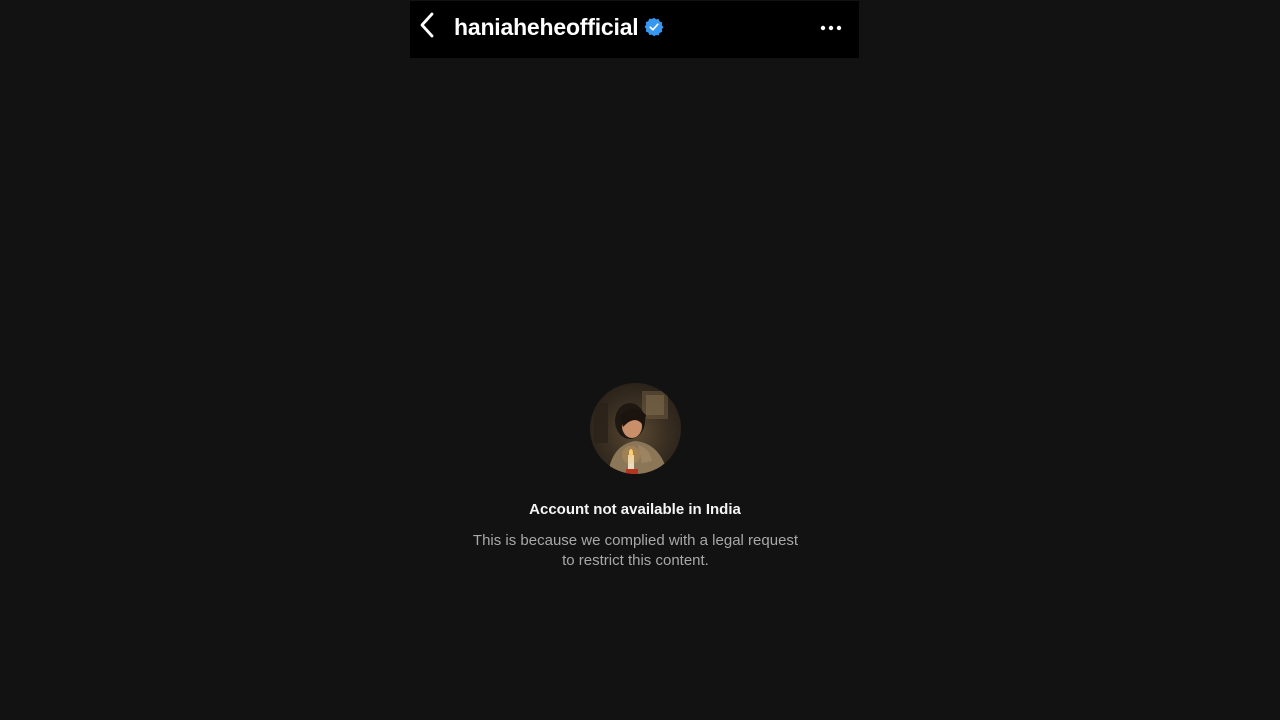 Image resolution: width=1280 pixels, height=720 pixels. I want to click on more-options-button, so click(831, 27).